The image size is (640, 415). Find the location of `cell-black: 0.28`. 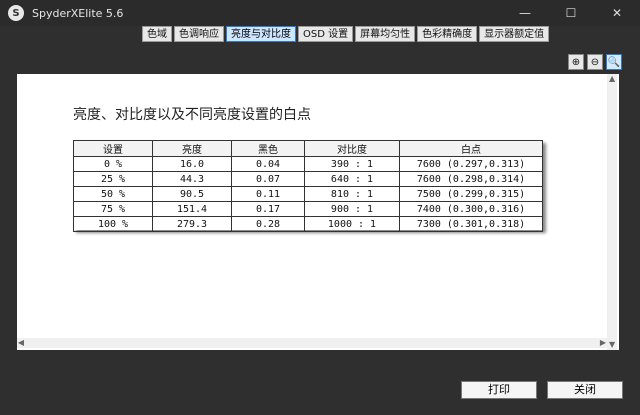

cell-black: 0.28 is located at coordinates (268, 224).